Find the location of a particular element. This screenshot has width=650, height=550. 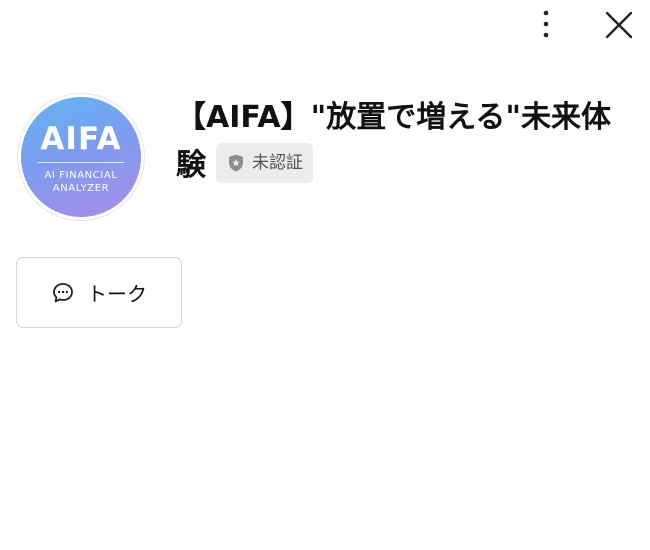

speech-bubble-icon is located at coordinates (63, 292).